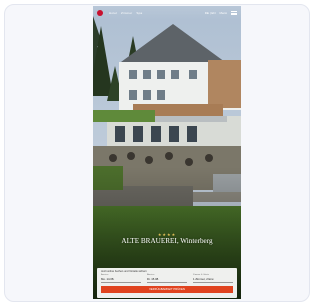 This screenshot has width=320, height=302. What do you see at coordinates (167, 13) in the screenshot?
I see `site-header: Hotel Zimmer Spa DE | EN Menü` at bounding box center [167, 13].